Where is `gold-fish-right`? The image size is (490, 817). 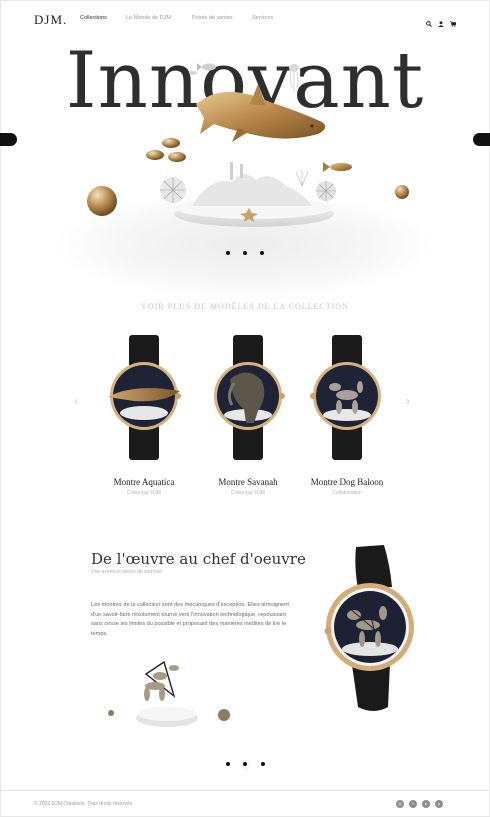
gold-fish-right is located at coordinates (337, 167).